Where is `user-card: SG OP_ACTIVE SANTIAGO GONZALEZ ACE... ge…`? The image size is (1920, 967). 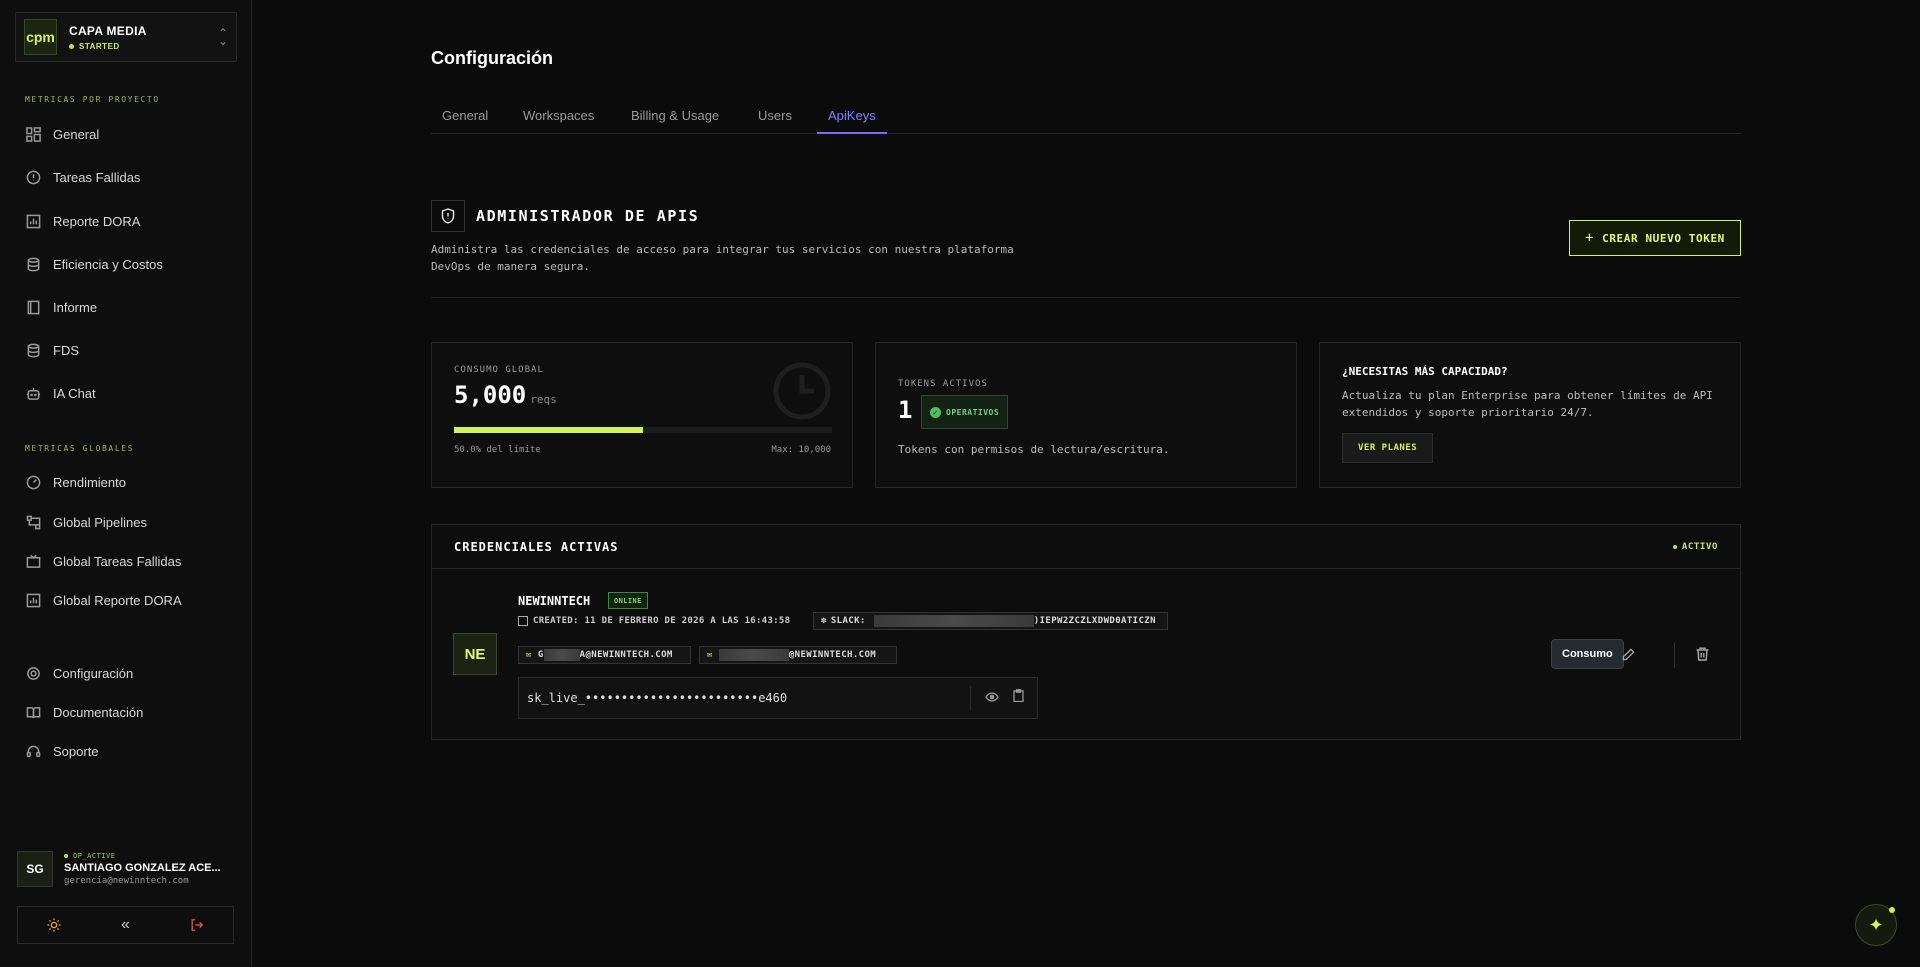
user-card: SG OP_ACTIVE SANTIAGO GONZALEZ ACE... ge… is located at coordinates (127, 869).